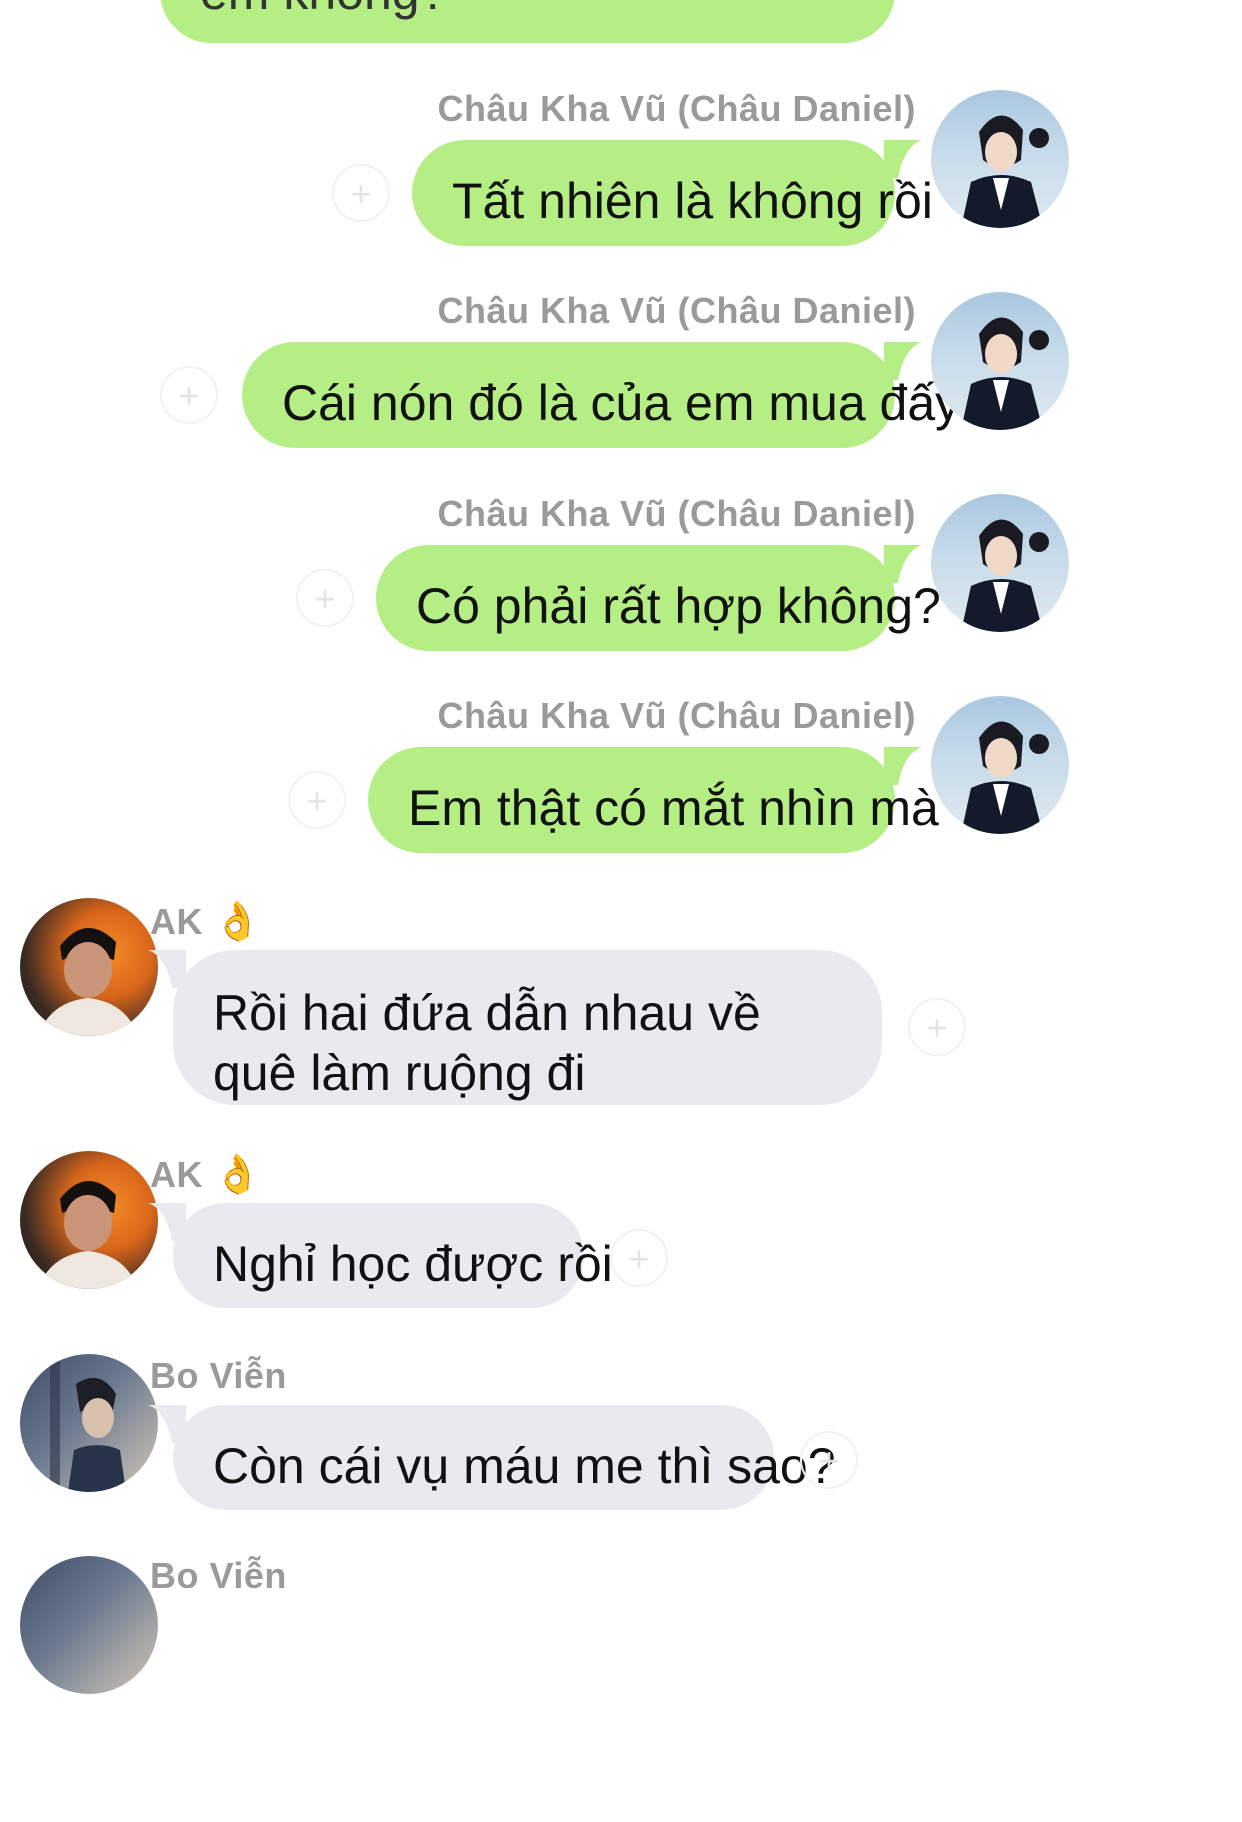 This screenshot has width=1242, height=1822. I want to click on message-bubble-outgoing: Tất nhiên là không rồi, so click(672, 193).